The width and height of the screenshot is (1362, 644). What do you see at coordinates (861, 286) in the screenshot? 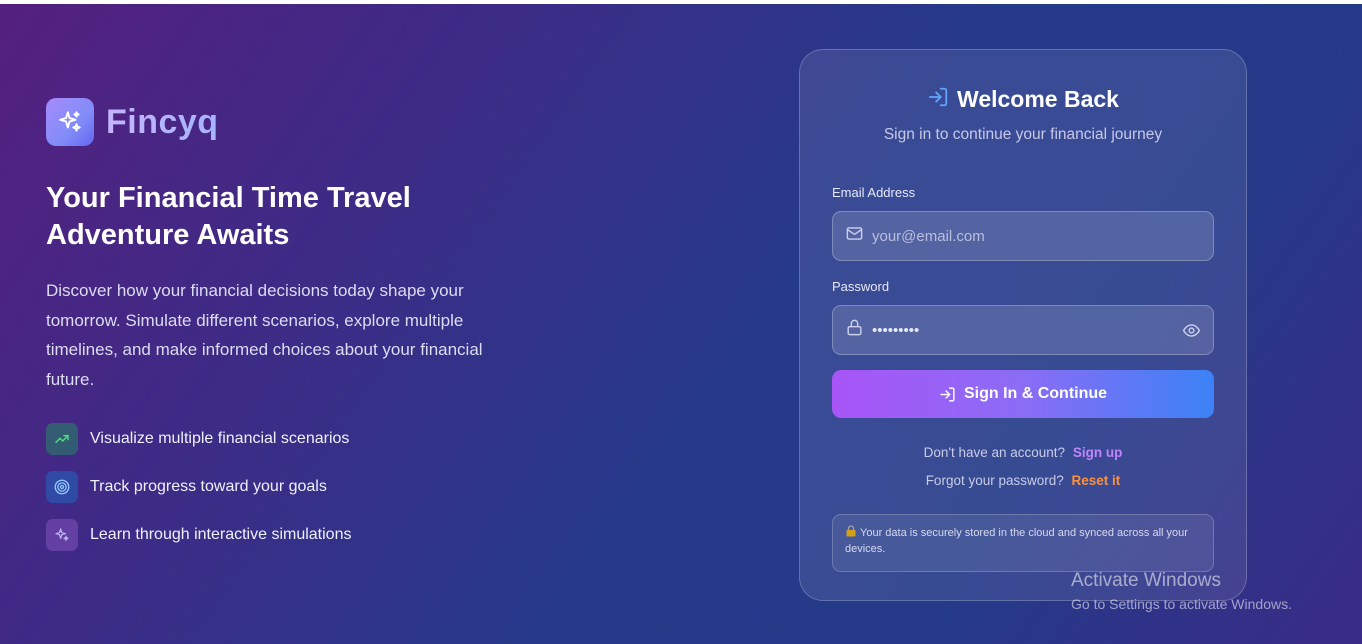
I see `password-label: Password` at bounding box center [861, 286].